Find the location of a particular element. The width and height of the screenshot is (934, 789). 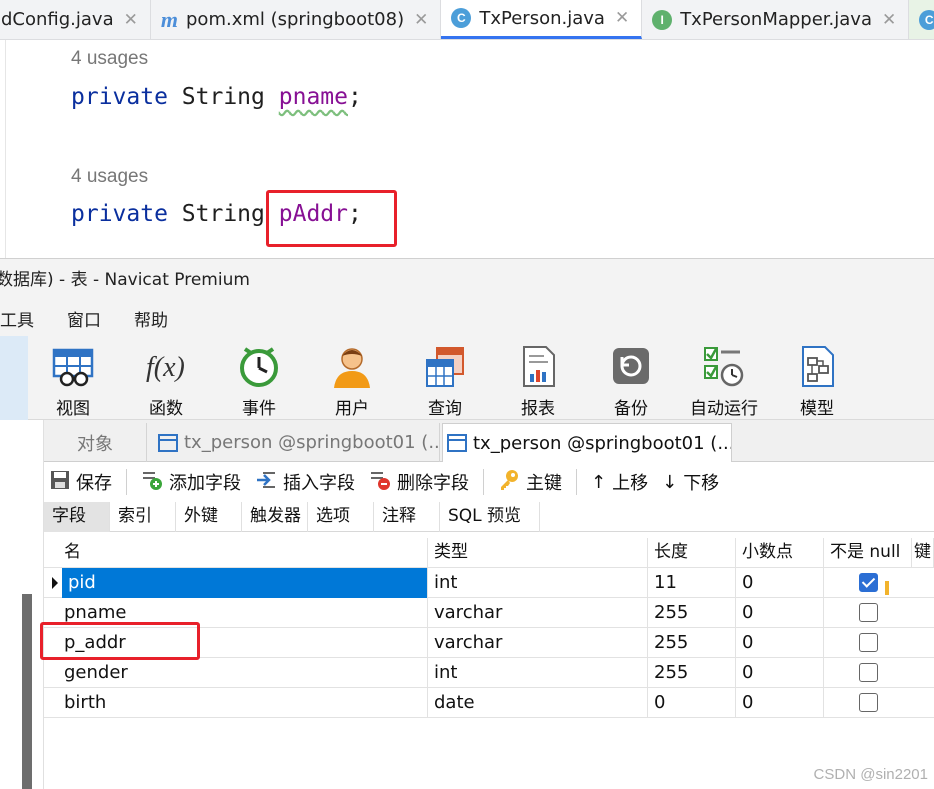

toolbar-backup-button: 备份 is located at coordinates (631, 378).